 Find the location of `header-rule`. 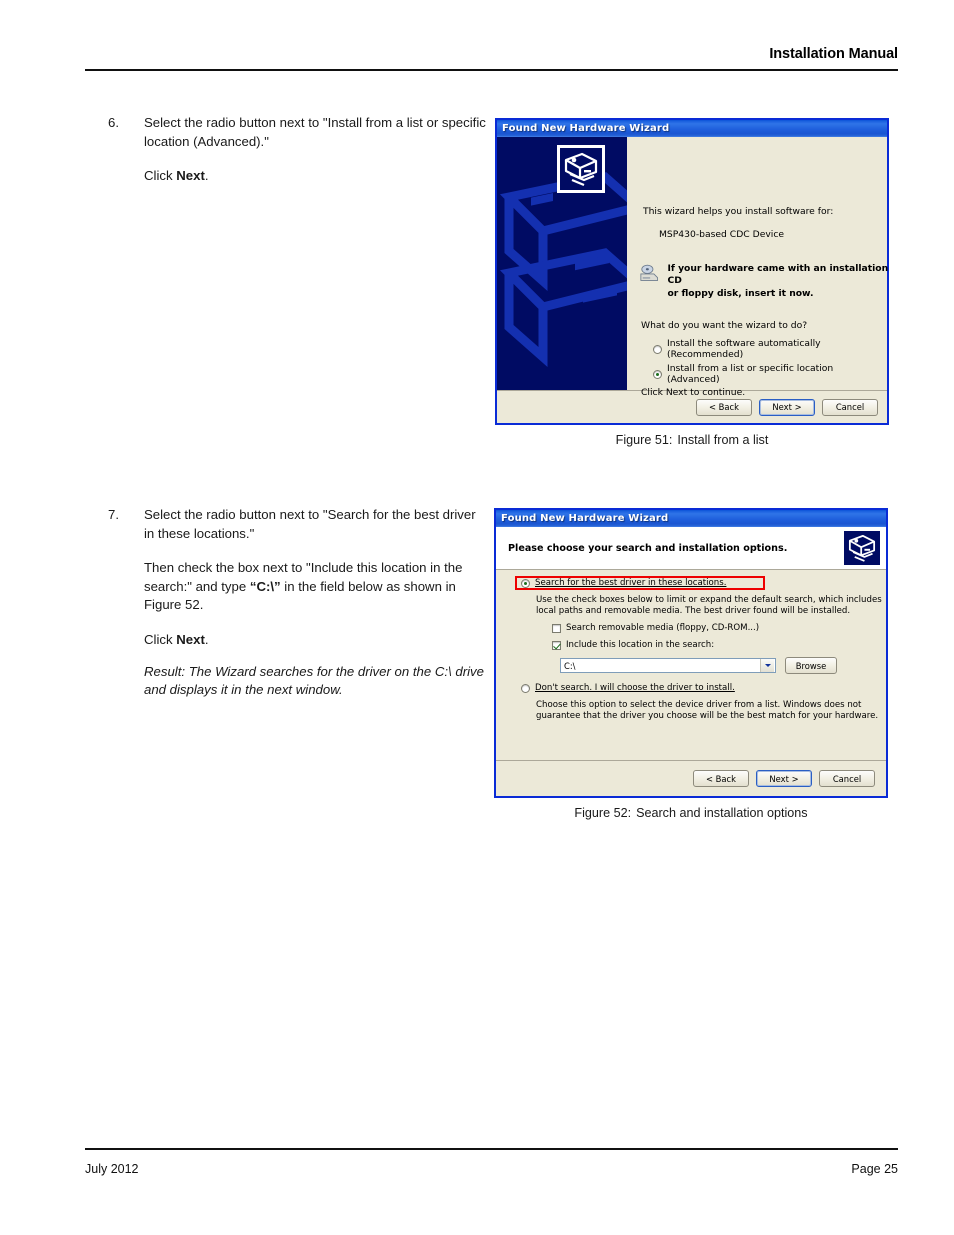

header-rule is located at coordinates (491, 70).